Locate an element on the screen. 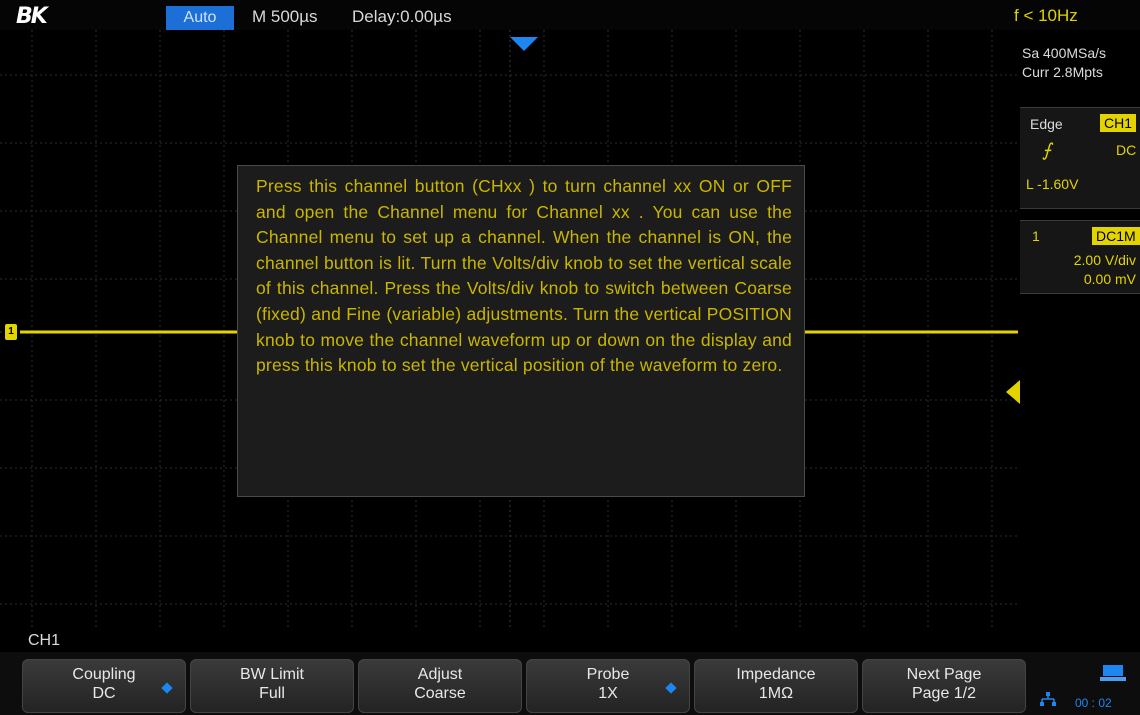  channel1-info-panel: 1 DC1M 2.00 V/div 0.00 mV is located at coordinates (1080, 257).